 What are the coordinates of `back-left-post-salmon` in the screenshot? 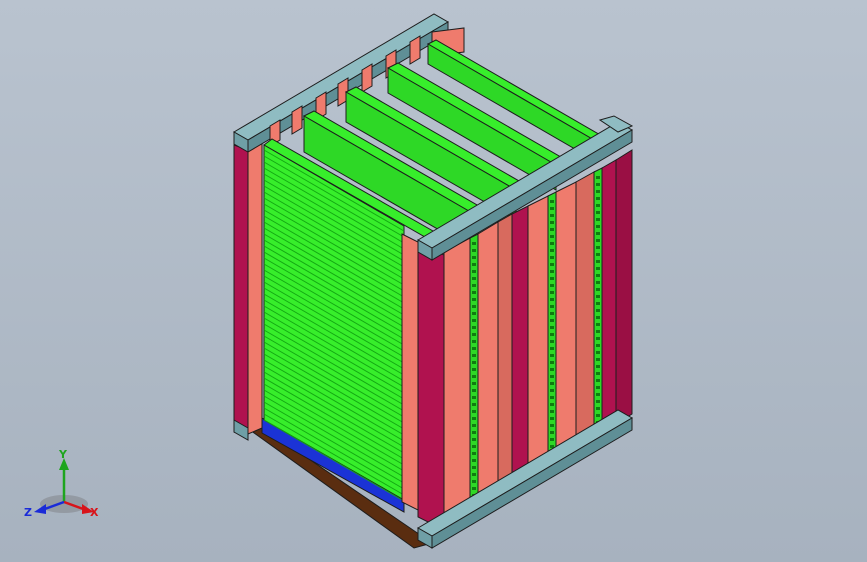 It's located at (255, 288).